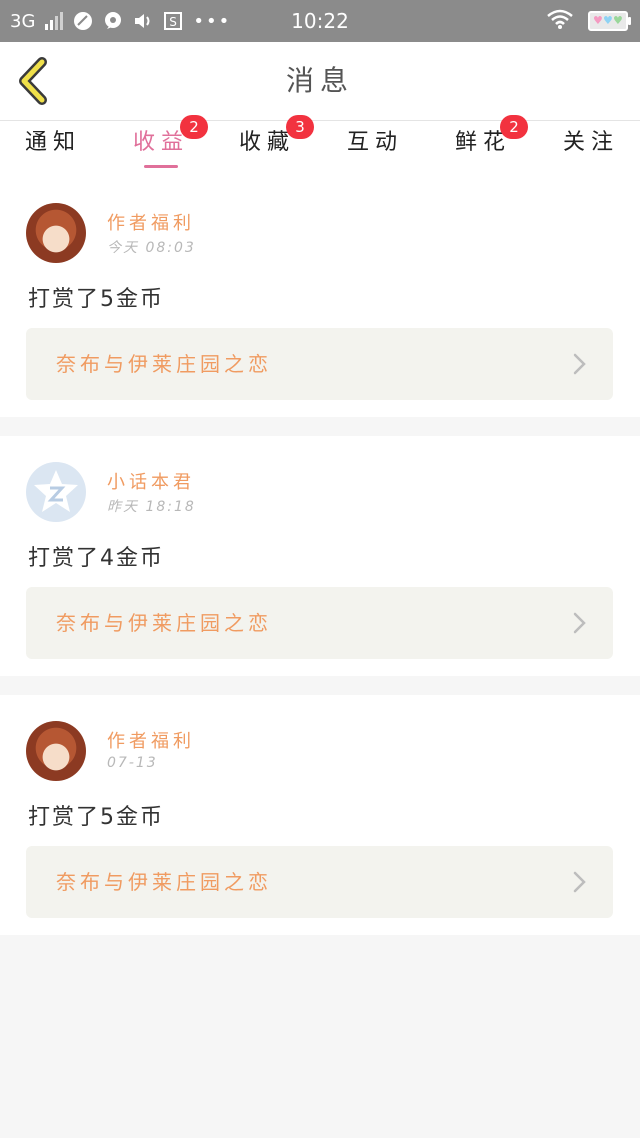 The width and height of the screenshot is (640, 1138). I want to click on clock: 10:22, so click(320, 21).